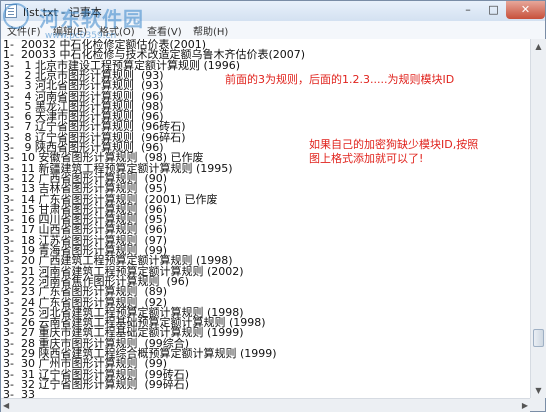  I want to click on watermark-text: 河东软件园, so click(91, 19).